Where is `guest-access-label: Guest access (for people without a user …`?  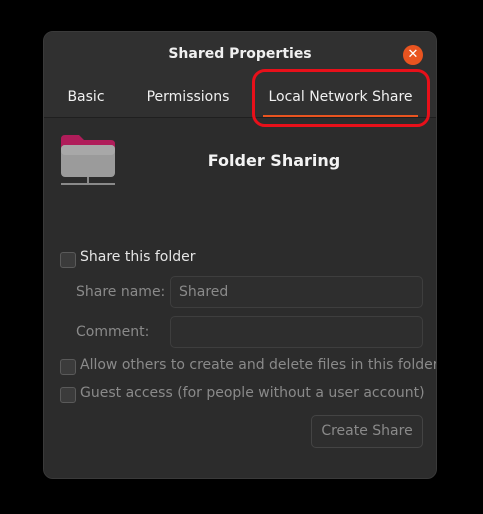 guest-access-label: Guest access (for people without a user … is located at coordinates (252, 393).